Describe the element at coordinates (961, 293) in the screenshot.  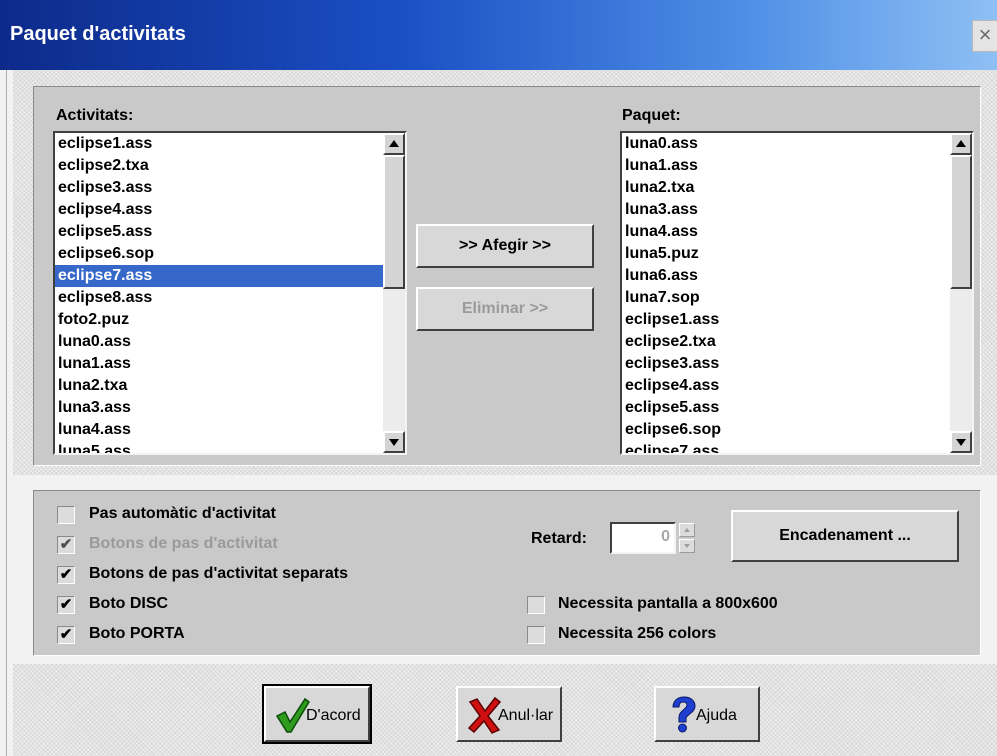
I see `package-scrollbar` at that location.